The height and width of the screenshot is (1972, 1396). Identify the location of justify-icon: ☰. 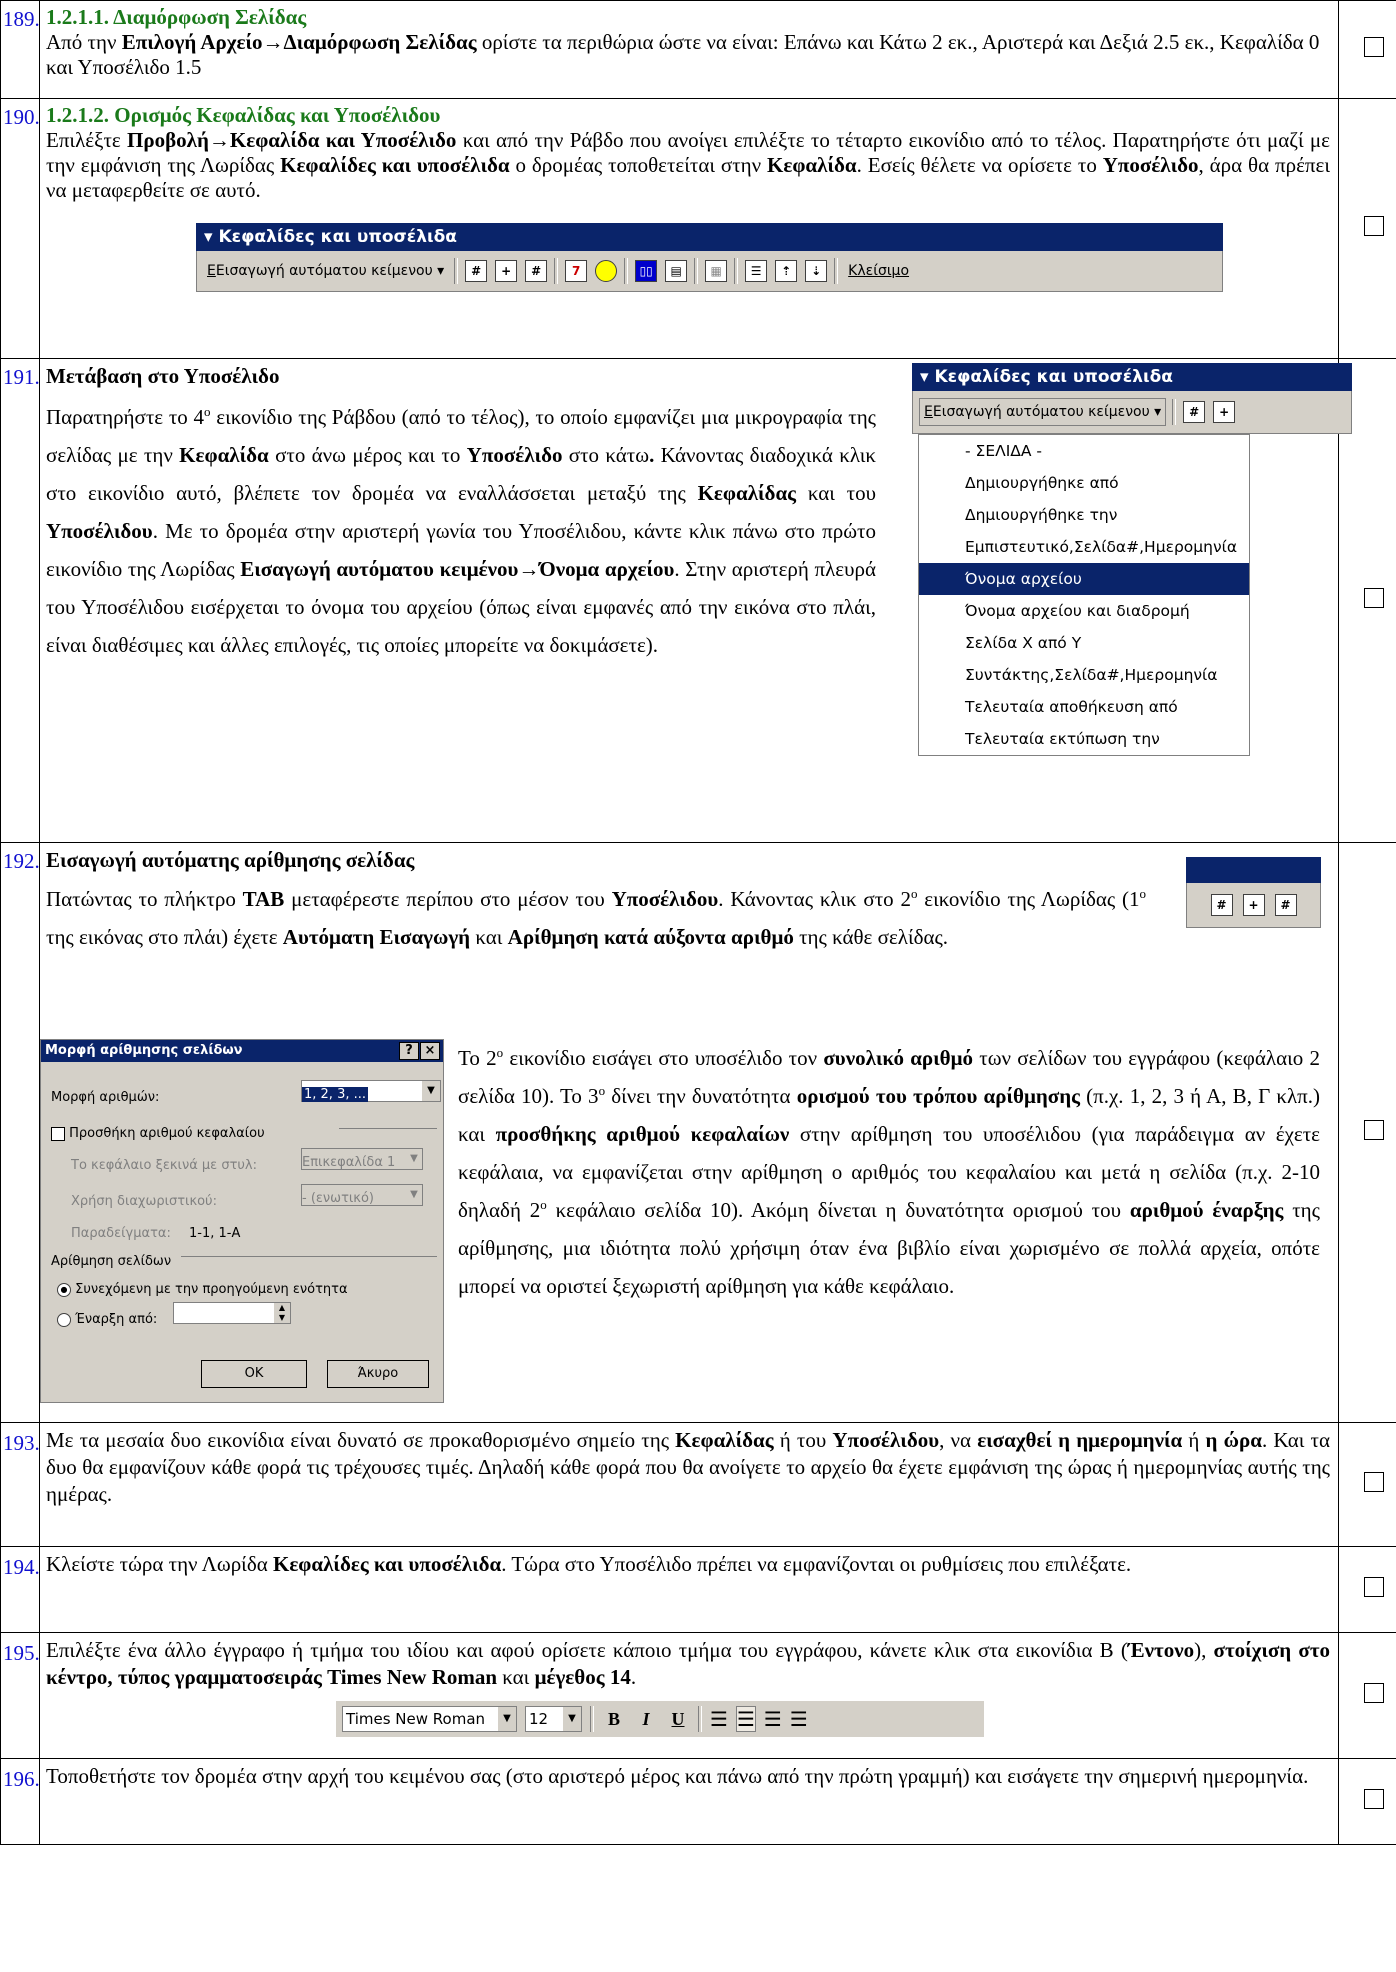
(799, 1719).